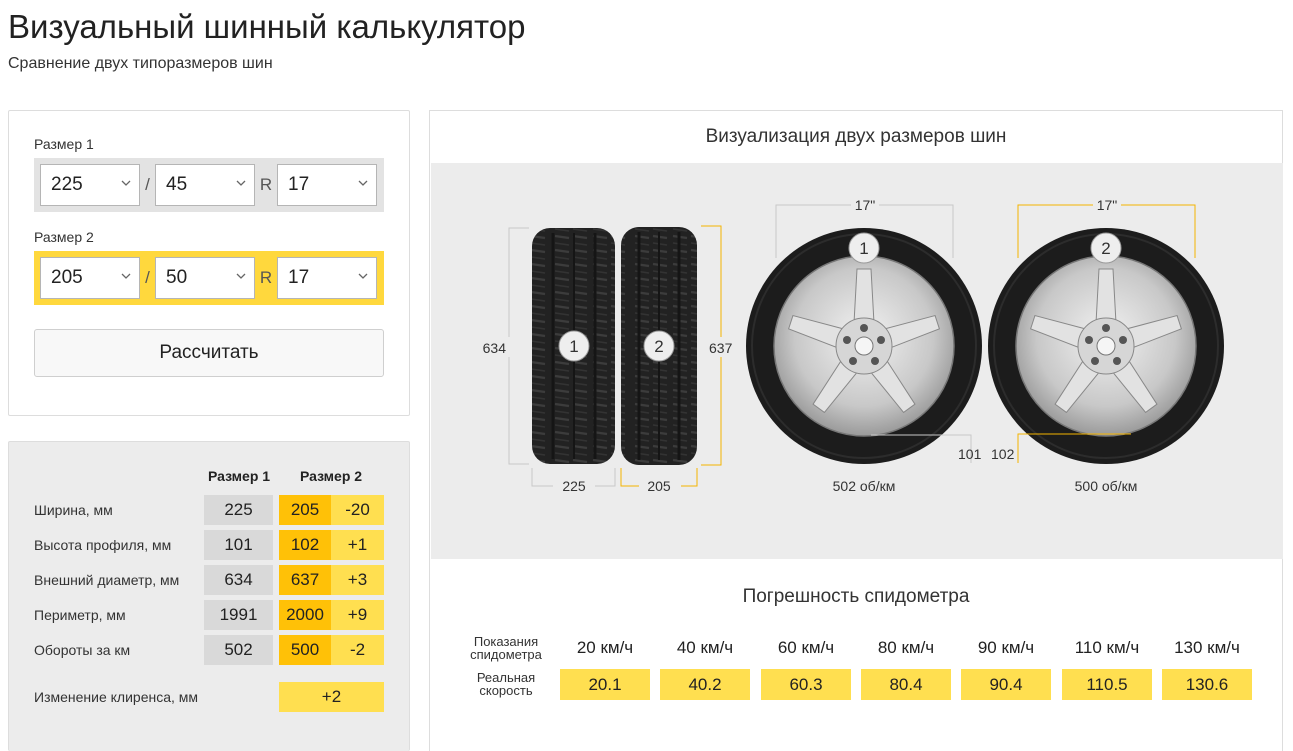 The image size is (1293, 751). I want to click on size1-label: Размер 1, so click(64, 144).